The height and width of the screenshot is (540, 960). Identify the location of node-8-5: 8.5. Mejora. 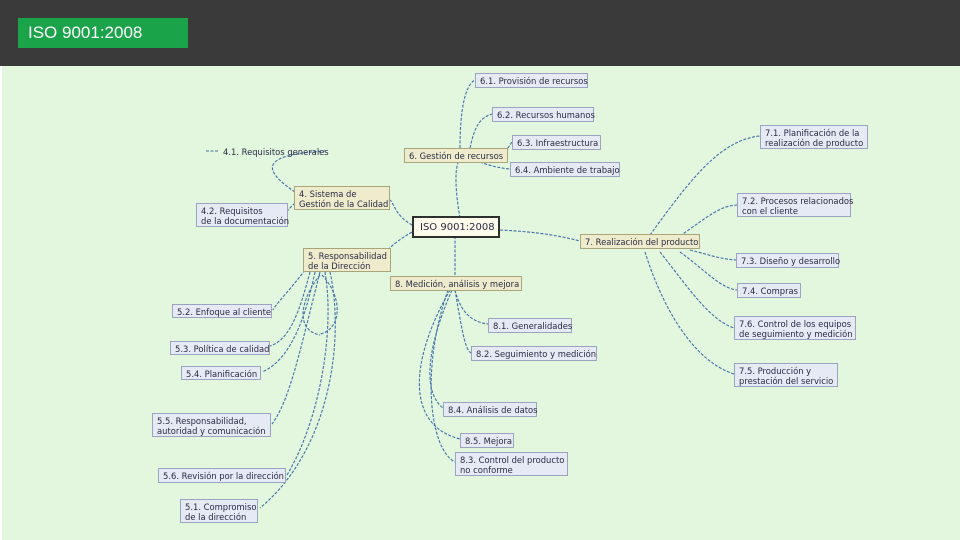
(487, 440).